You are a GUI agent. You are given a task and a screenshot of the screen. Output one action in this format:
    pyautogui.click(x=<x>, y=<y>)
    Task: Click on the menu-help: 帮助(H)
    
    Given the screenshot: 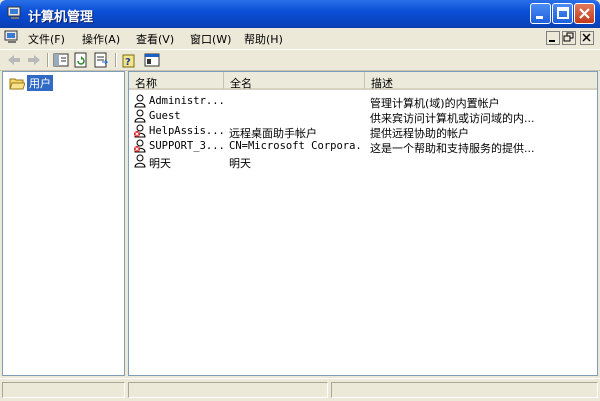 What is the action you would take?
    pyautogui.click(x=263, y=39)
    